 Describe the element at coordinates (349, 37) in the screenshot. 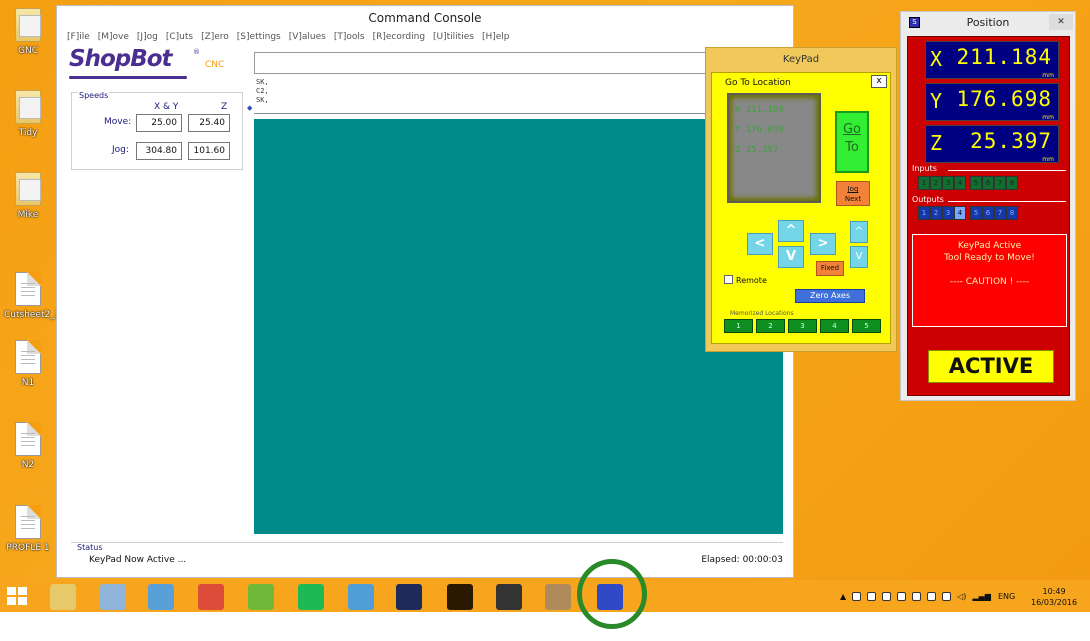

I see `menu-item: [T]ools` at that location.